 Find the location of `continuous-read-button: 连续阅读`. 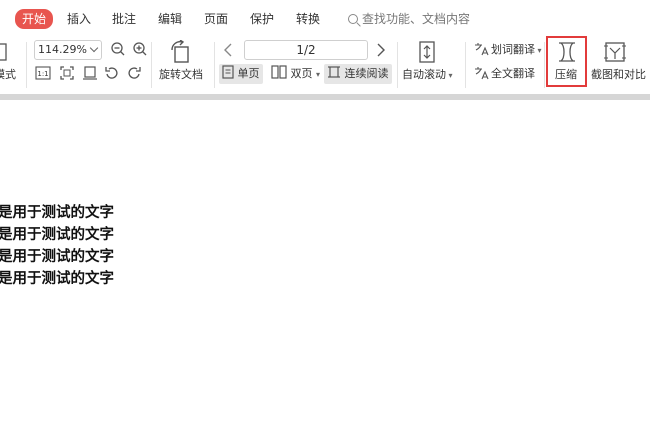

continuous-read-button: 连续阅读 is located at coordinates (358, 74).